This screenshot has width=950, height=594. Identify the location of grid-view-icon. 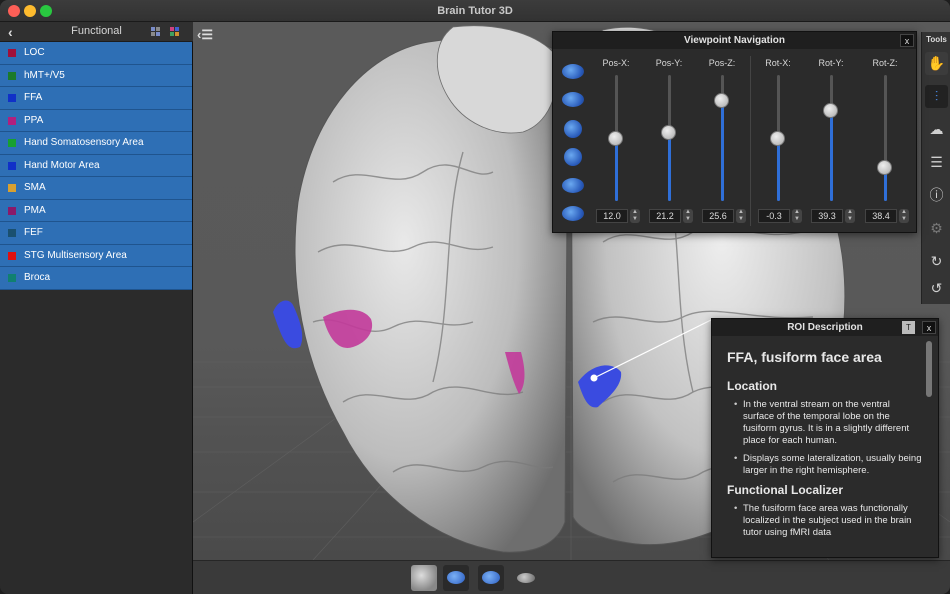
(156, 32).